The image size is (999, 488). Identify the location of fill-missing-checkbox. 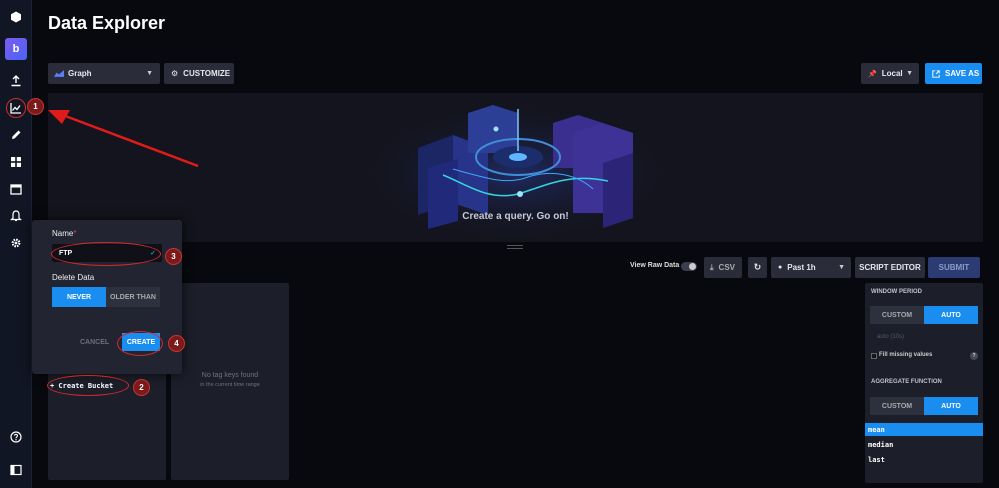
(874, 356).